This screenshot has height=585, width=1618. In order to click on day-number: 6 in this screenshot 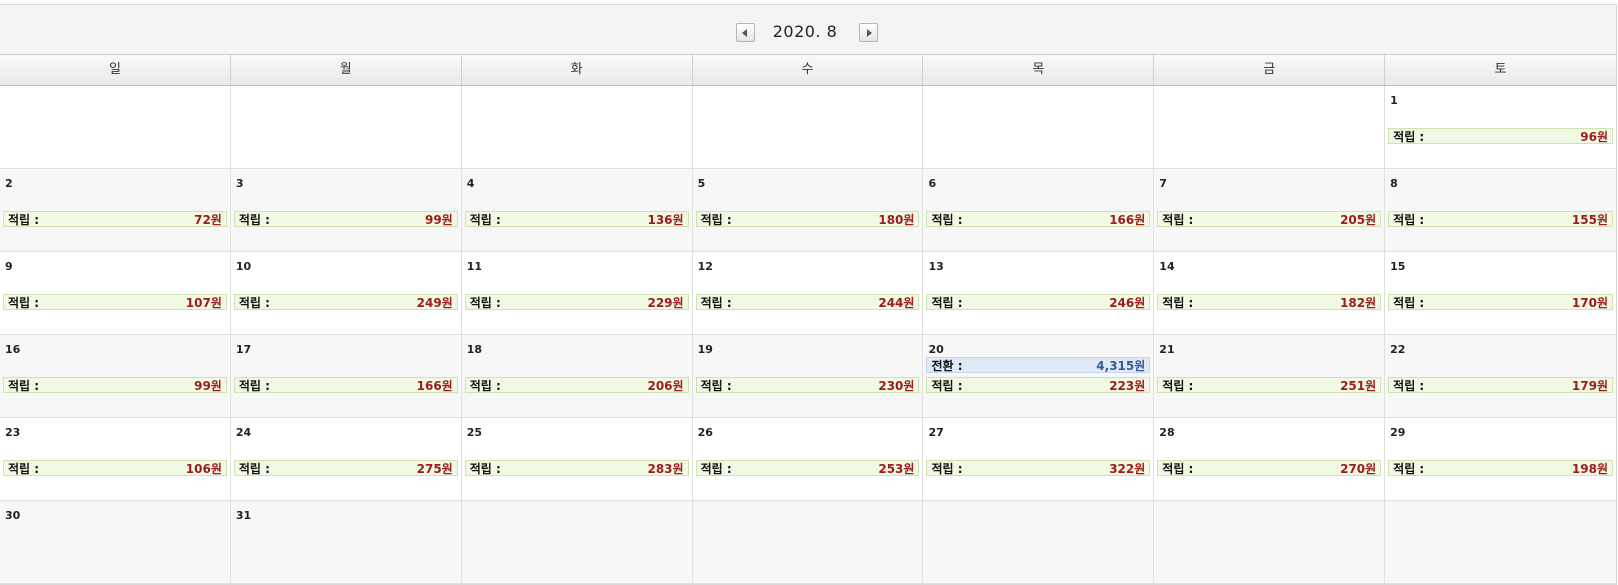, I will do `click(932, 183)`.